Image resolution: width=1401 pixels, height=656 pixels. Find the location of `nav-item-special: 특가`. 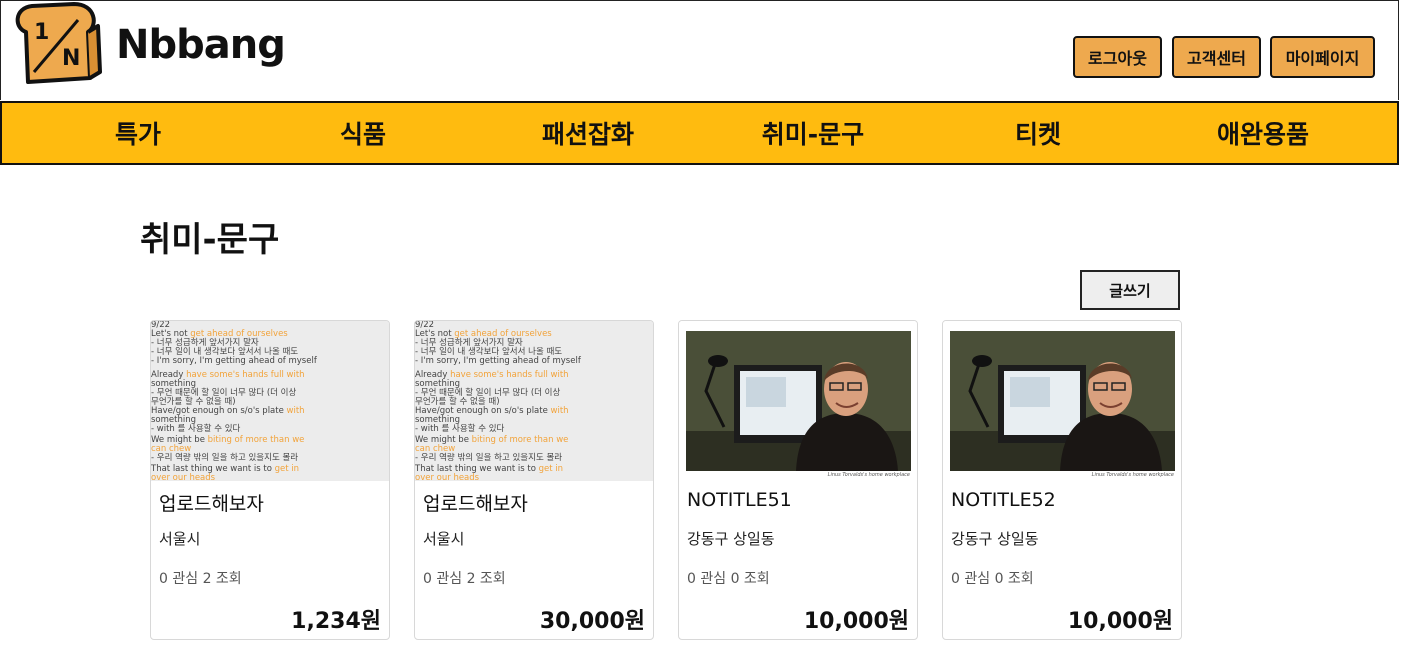

nav-item-special: 특가 is located at coordinates (138, 133).